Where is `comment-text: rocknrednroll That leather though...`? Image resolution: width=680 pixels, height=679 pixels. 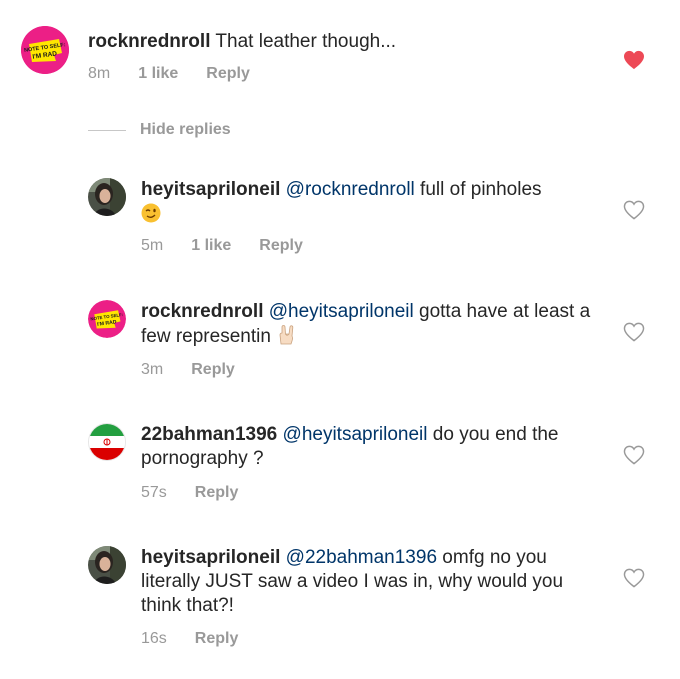 comment-text: rocknrednroll That leather though... is located at coordinates (348, 42).